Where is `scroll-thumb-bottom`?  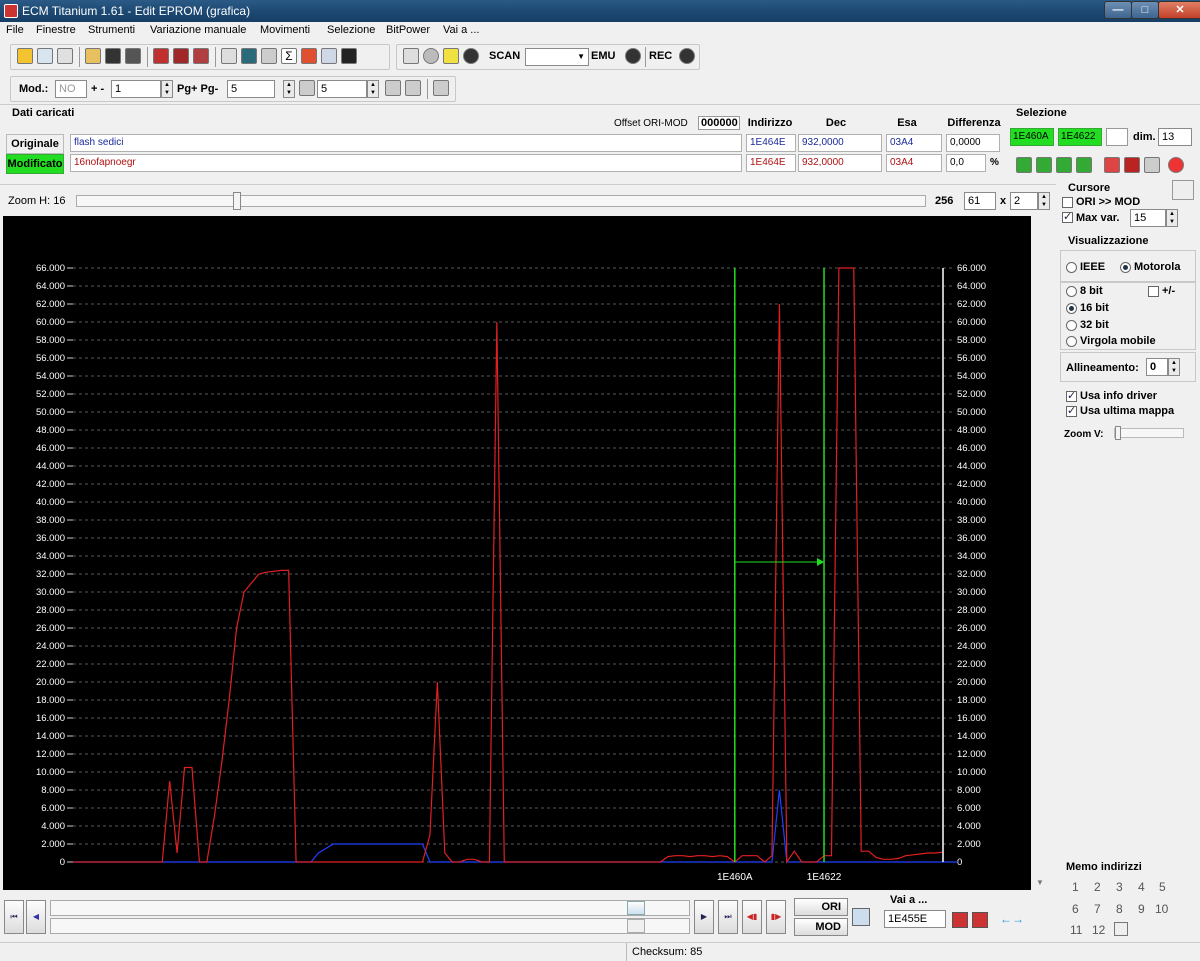 scroll-thumb-bottom is located at coordinates (636, 926).